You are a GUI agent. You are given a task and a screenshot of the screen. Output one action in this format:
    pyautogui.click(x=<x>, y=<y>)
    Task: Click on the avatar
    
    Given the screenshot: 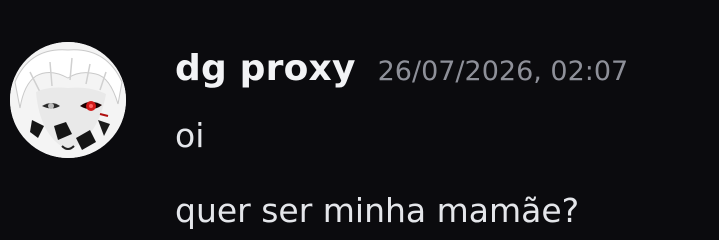 What is the action you would take?
    pyautogui.click(x=68, y=100)
    